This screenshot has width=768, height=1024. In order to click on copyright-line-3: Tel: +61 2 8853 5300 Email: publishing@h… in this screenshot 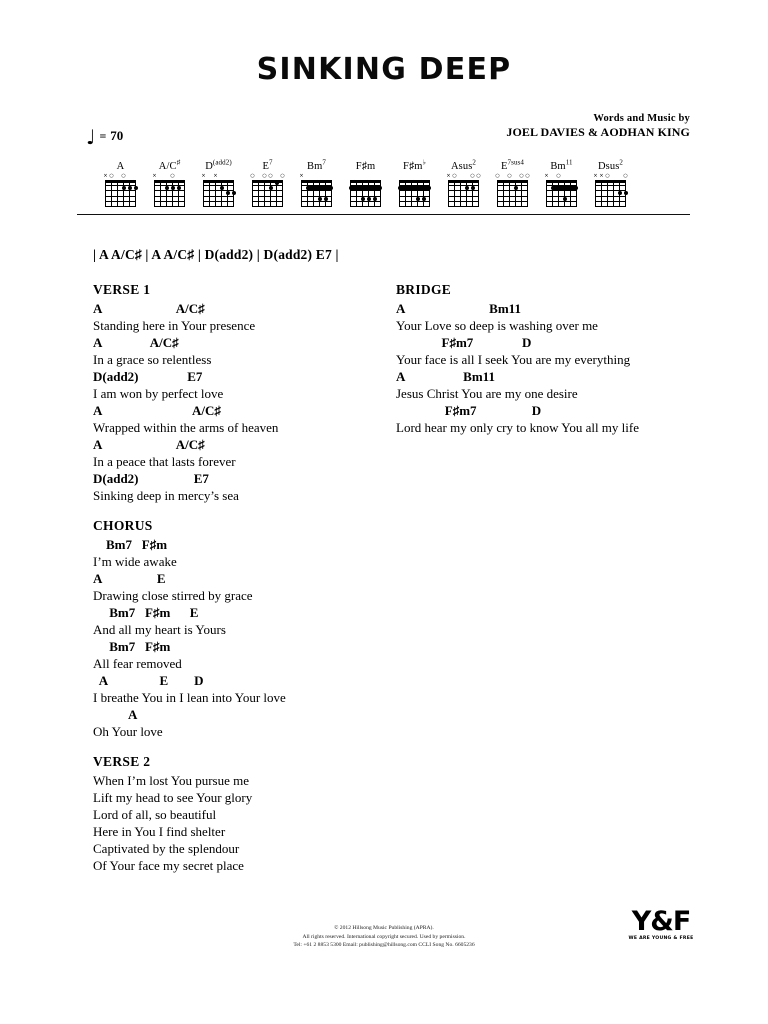, I will do `click(384, 945)`.